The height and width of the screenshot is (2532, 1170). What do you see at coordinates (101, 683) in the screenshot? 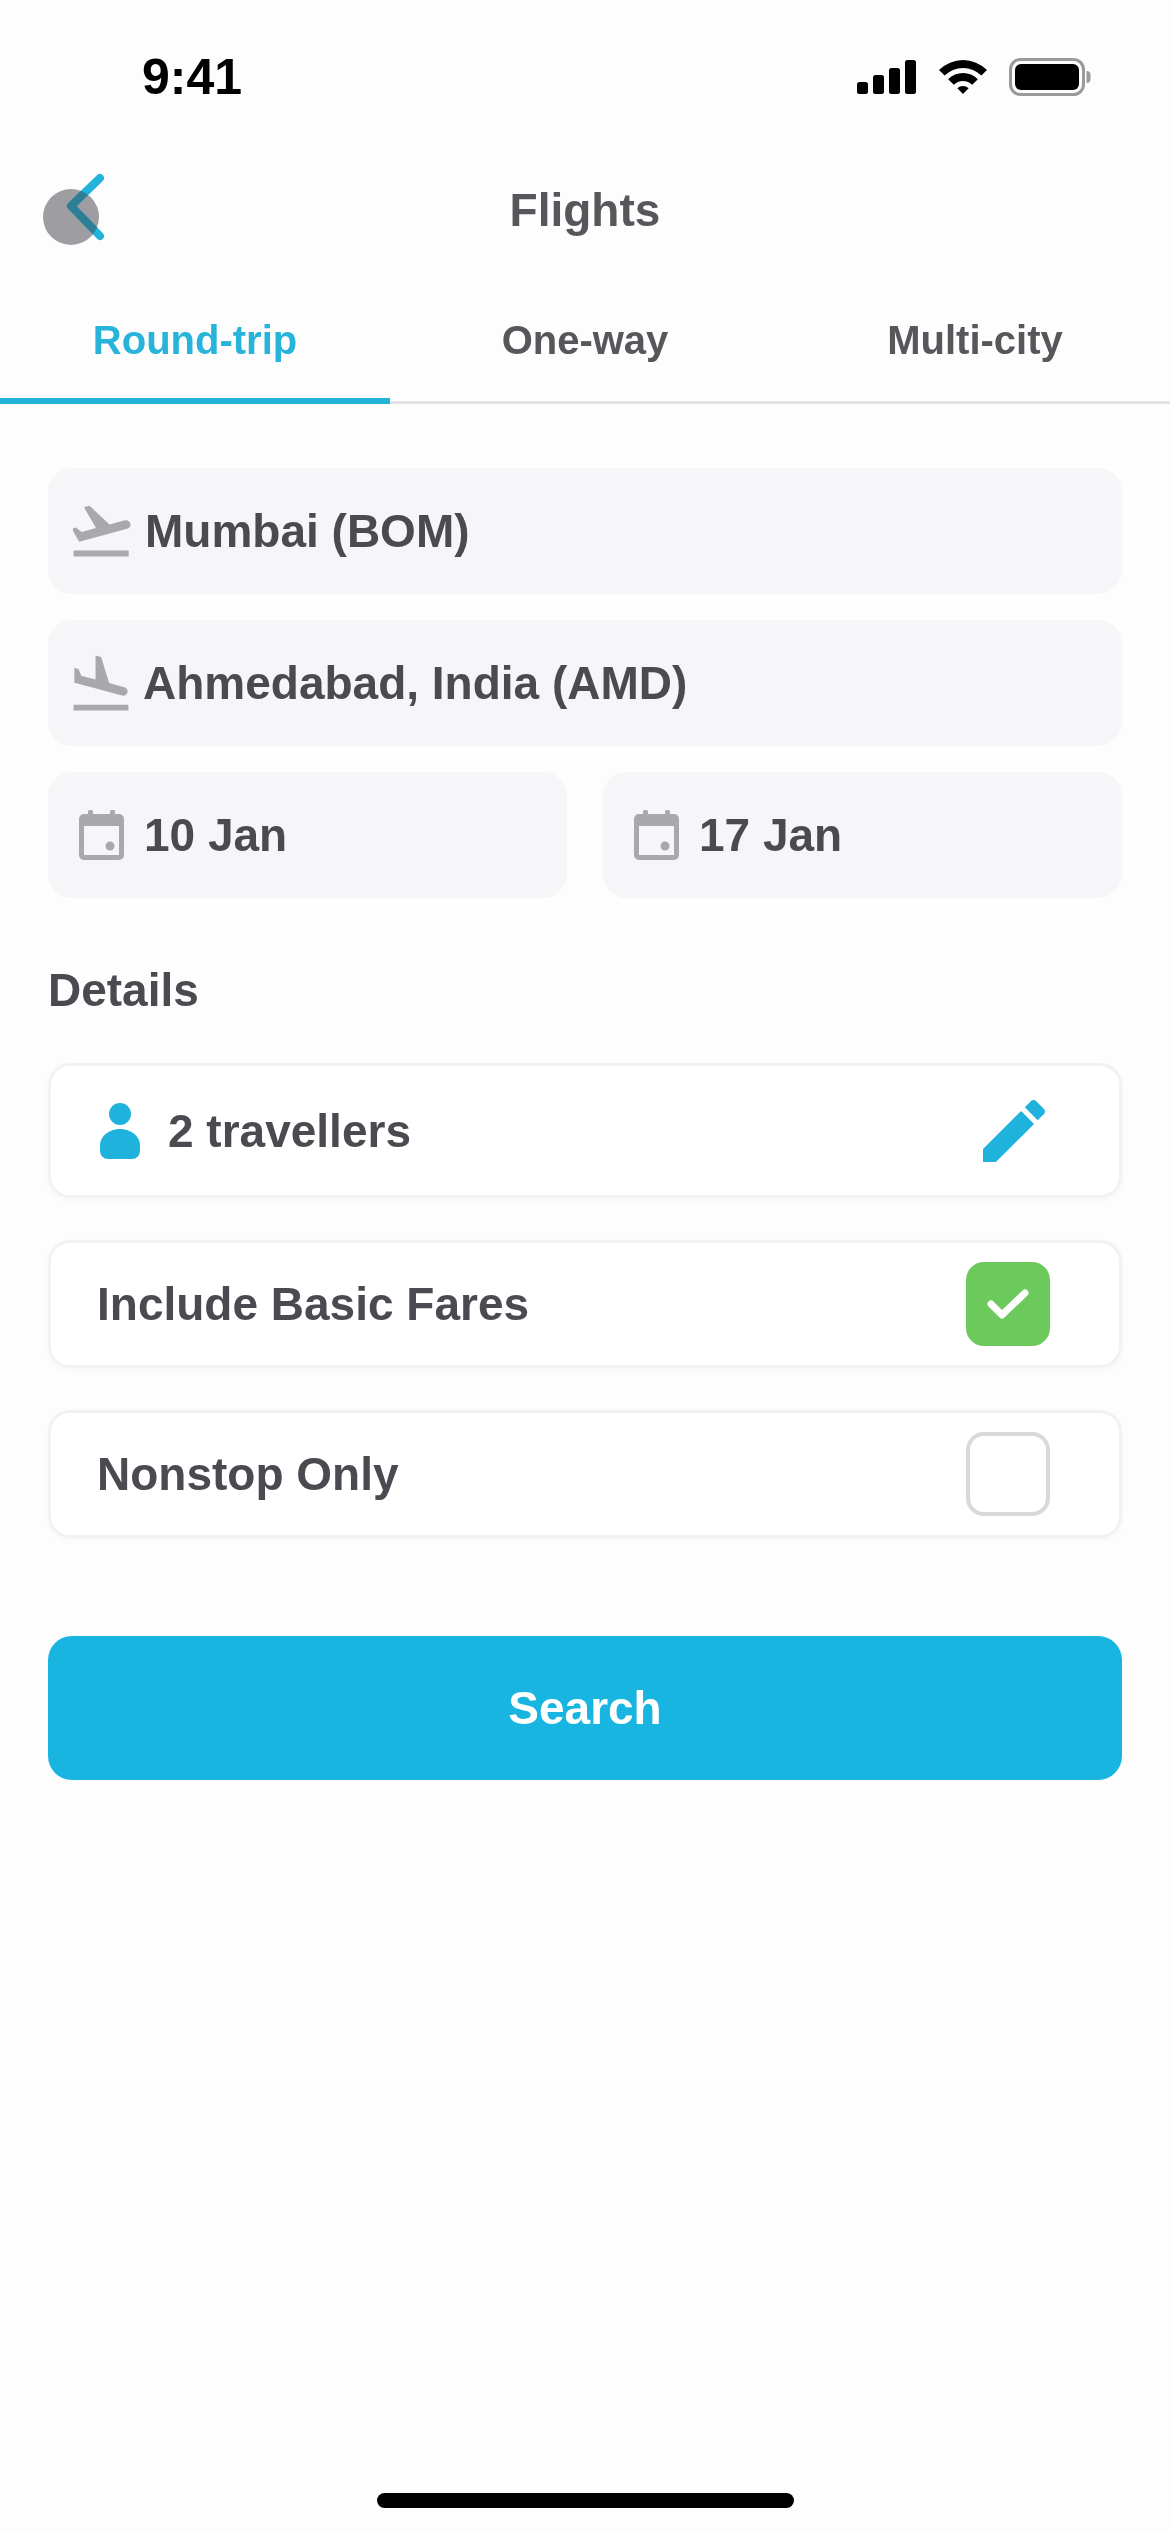
I see `plane-landing-icon` at bounding box center [101, 683].